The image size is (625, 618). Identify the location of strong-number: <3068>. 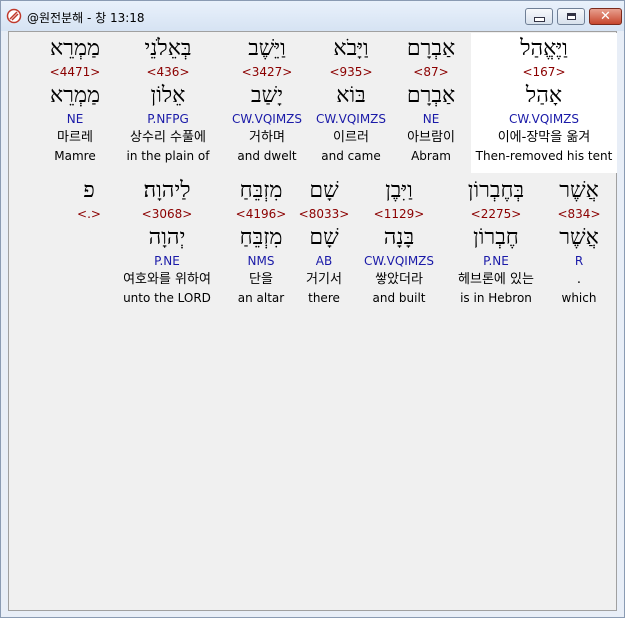
(167, 214).